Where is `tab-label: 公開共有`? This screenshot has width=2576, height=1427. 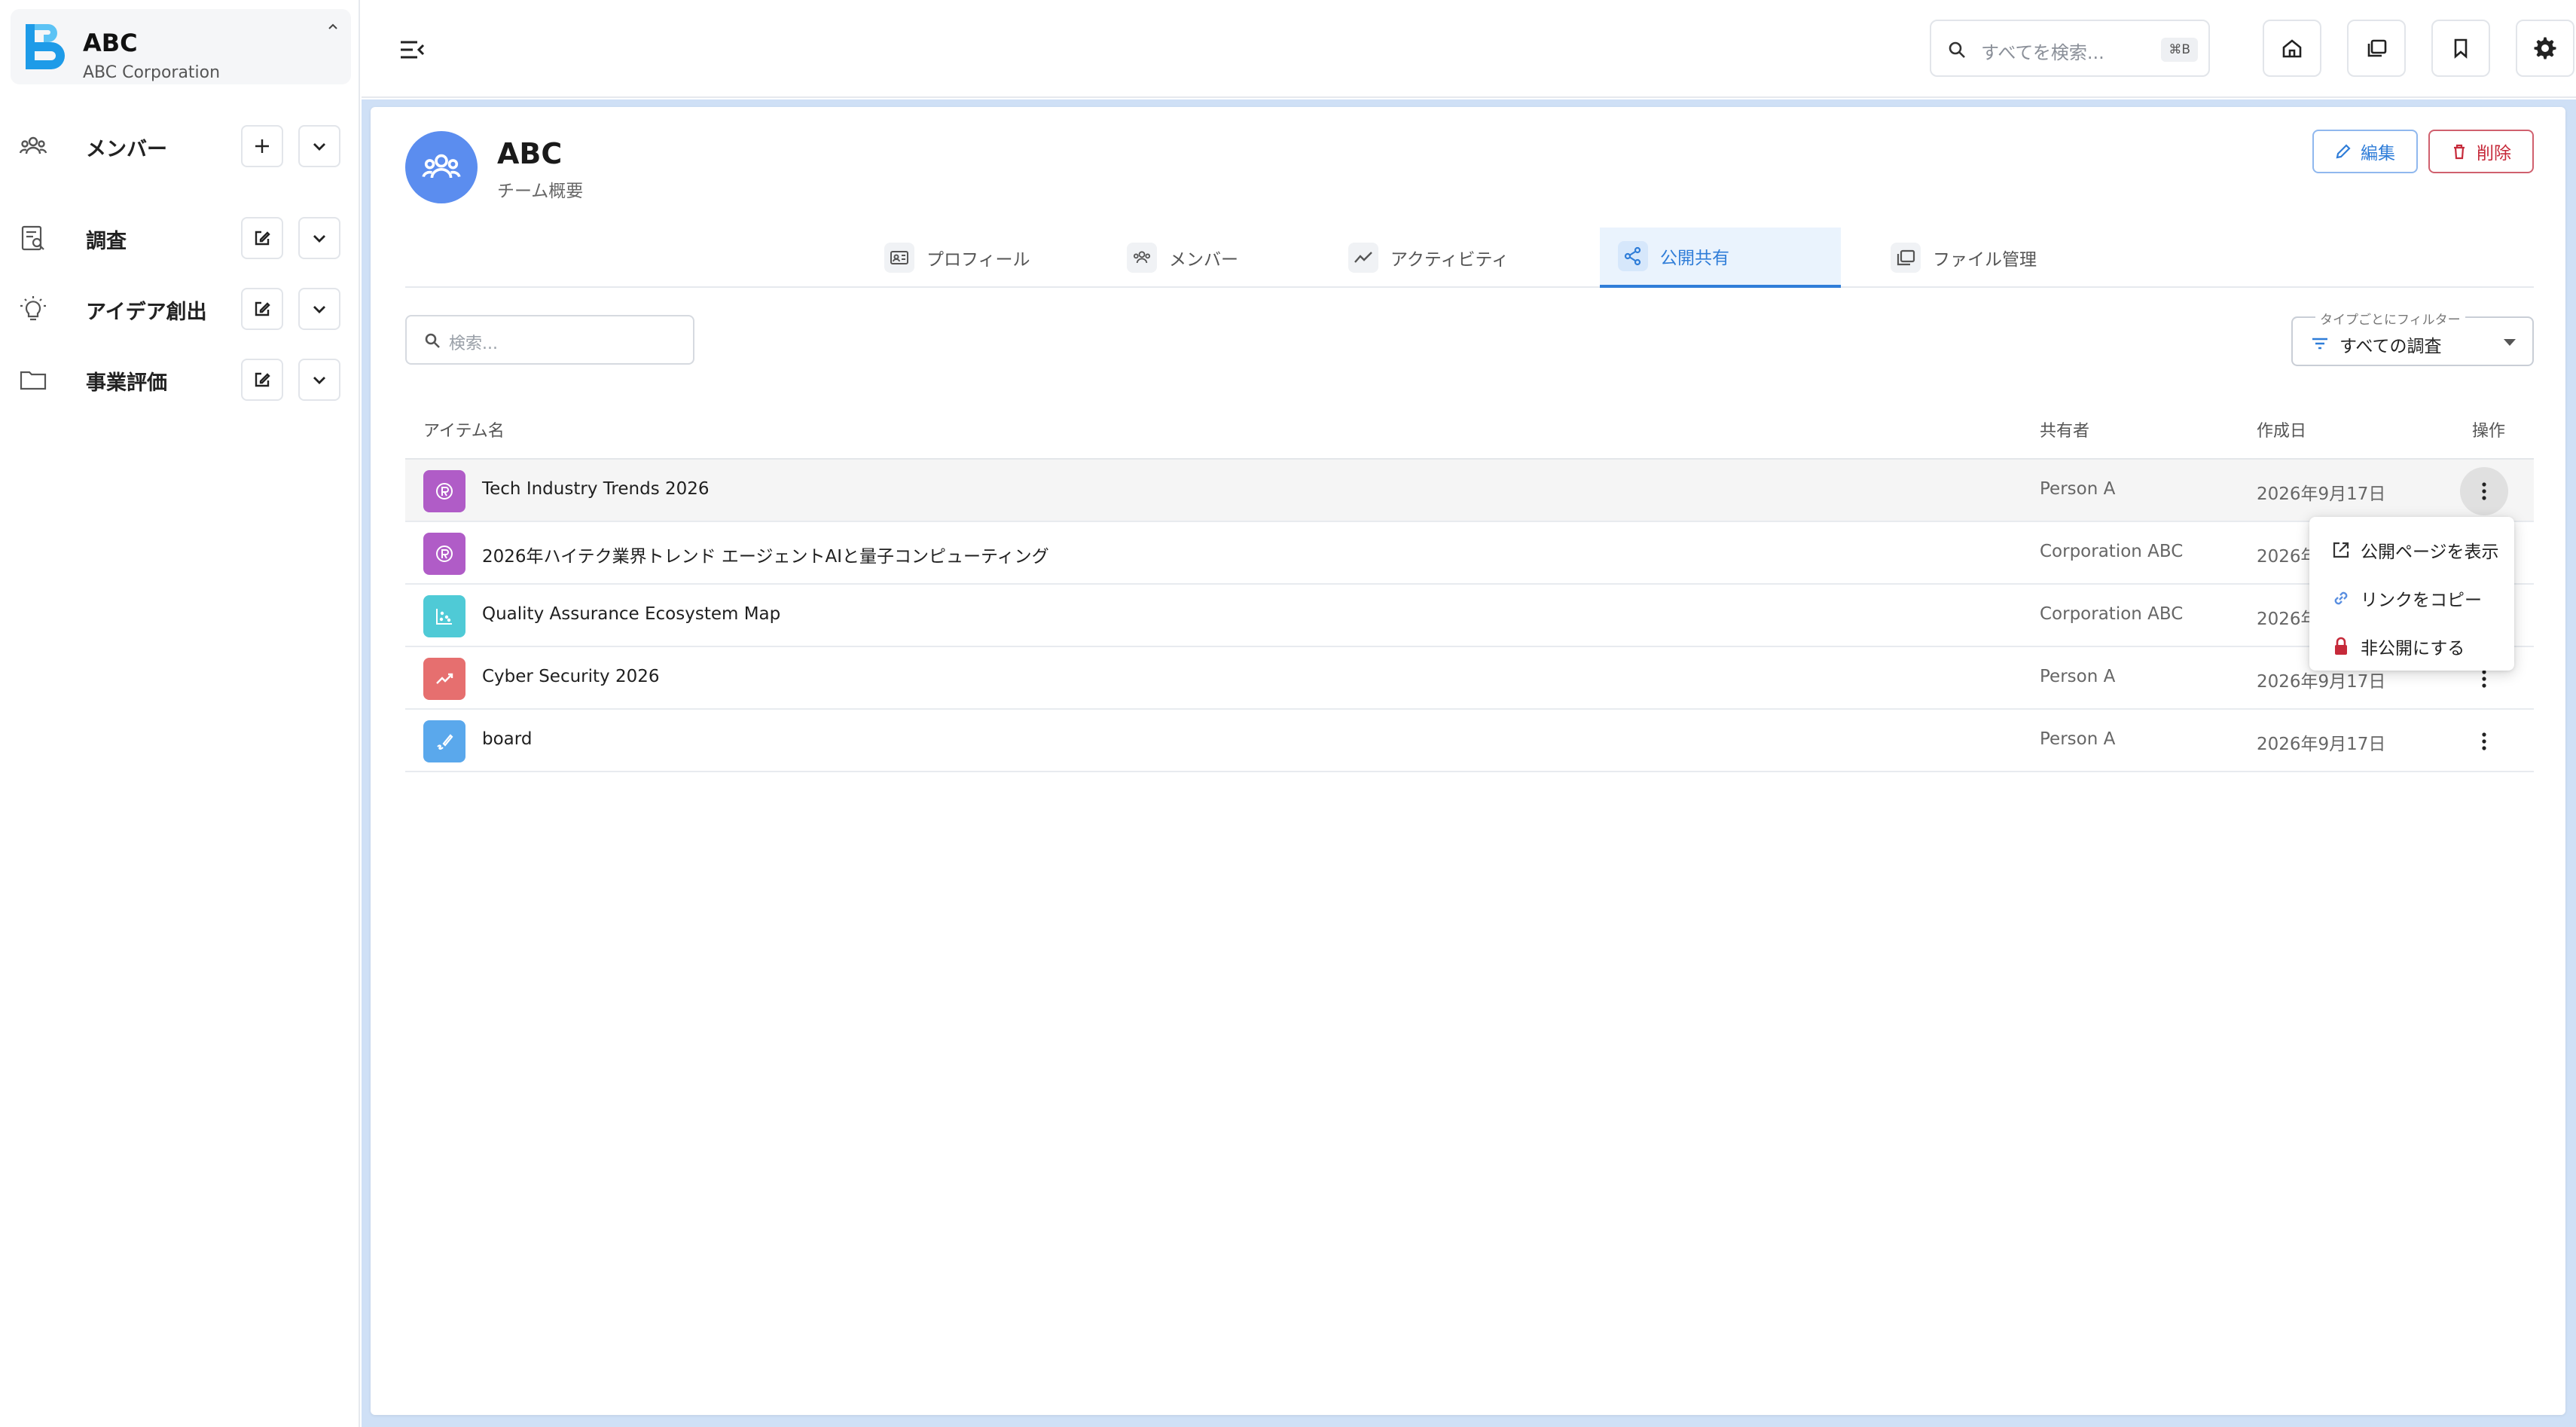 tab-label: 公開共有 is located at coordinates (1695, 258).